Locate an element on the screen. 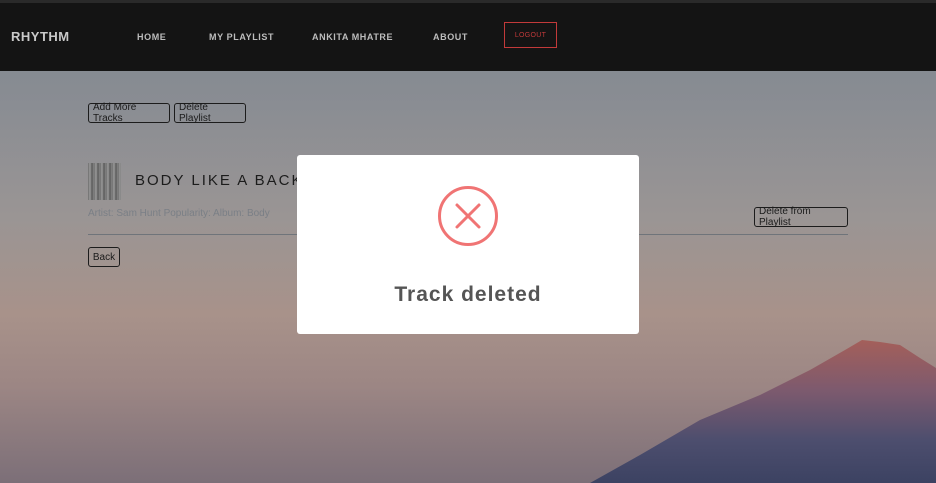 The image size is (936, 483). nav-my-playlist: MY PLAYLIST is located at coordinates (241, 37).